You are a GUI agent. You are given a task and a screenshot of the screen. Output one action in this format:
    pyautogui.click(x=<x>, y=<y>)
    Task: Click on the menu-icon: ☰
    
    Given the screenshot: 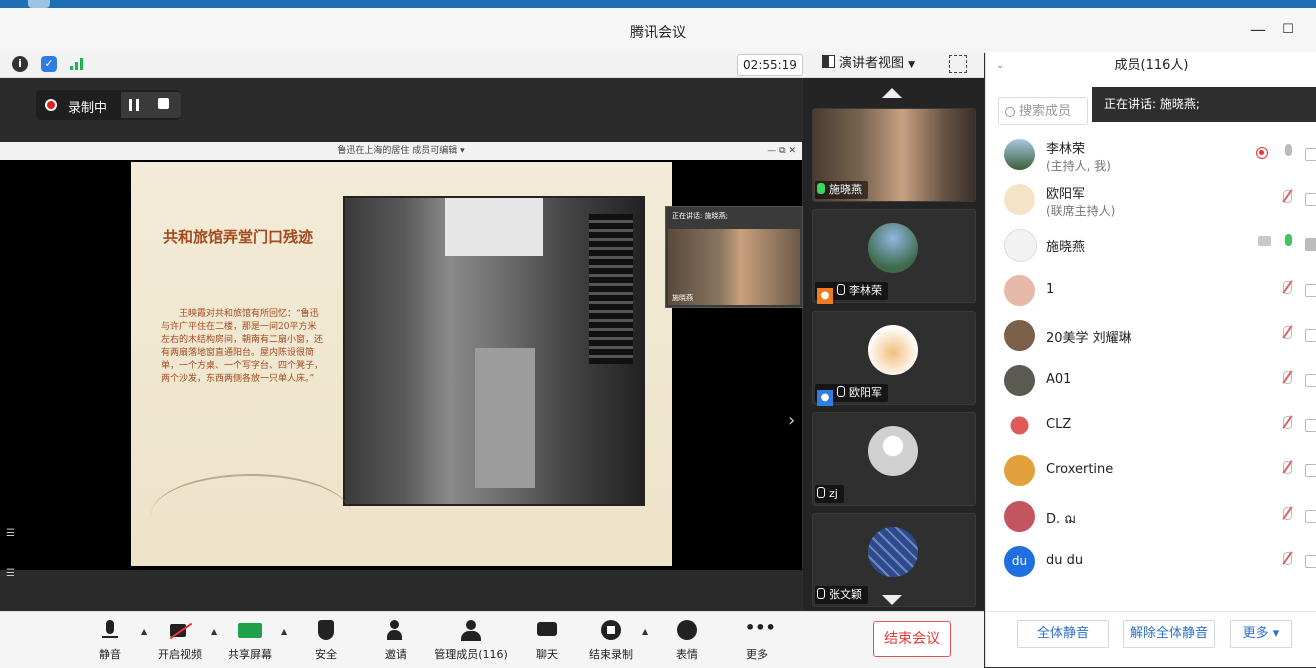 What is the action you would take?
    pyautogui.click(x=13, y=573)
    